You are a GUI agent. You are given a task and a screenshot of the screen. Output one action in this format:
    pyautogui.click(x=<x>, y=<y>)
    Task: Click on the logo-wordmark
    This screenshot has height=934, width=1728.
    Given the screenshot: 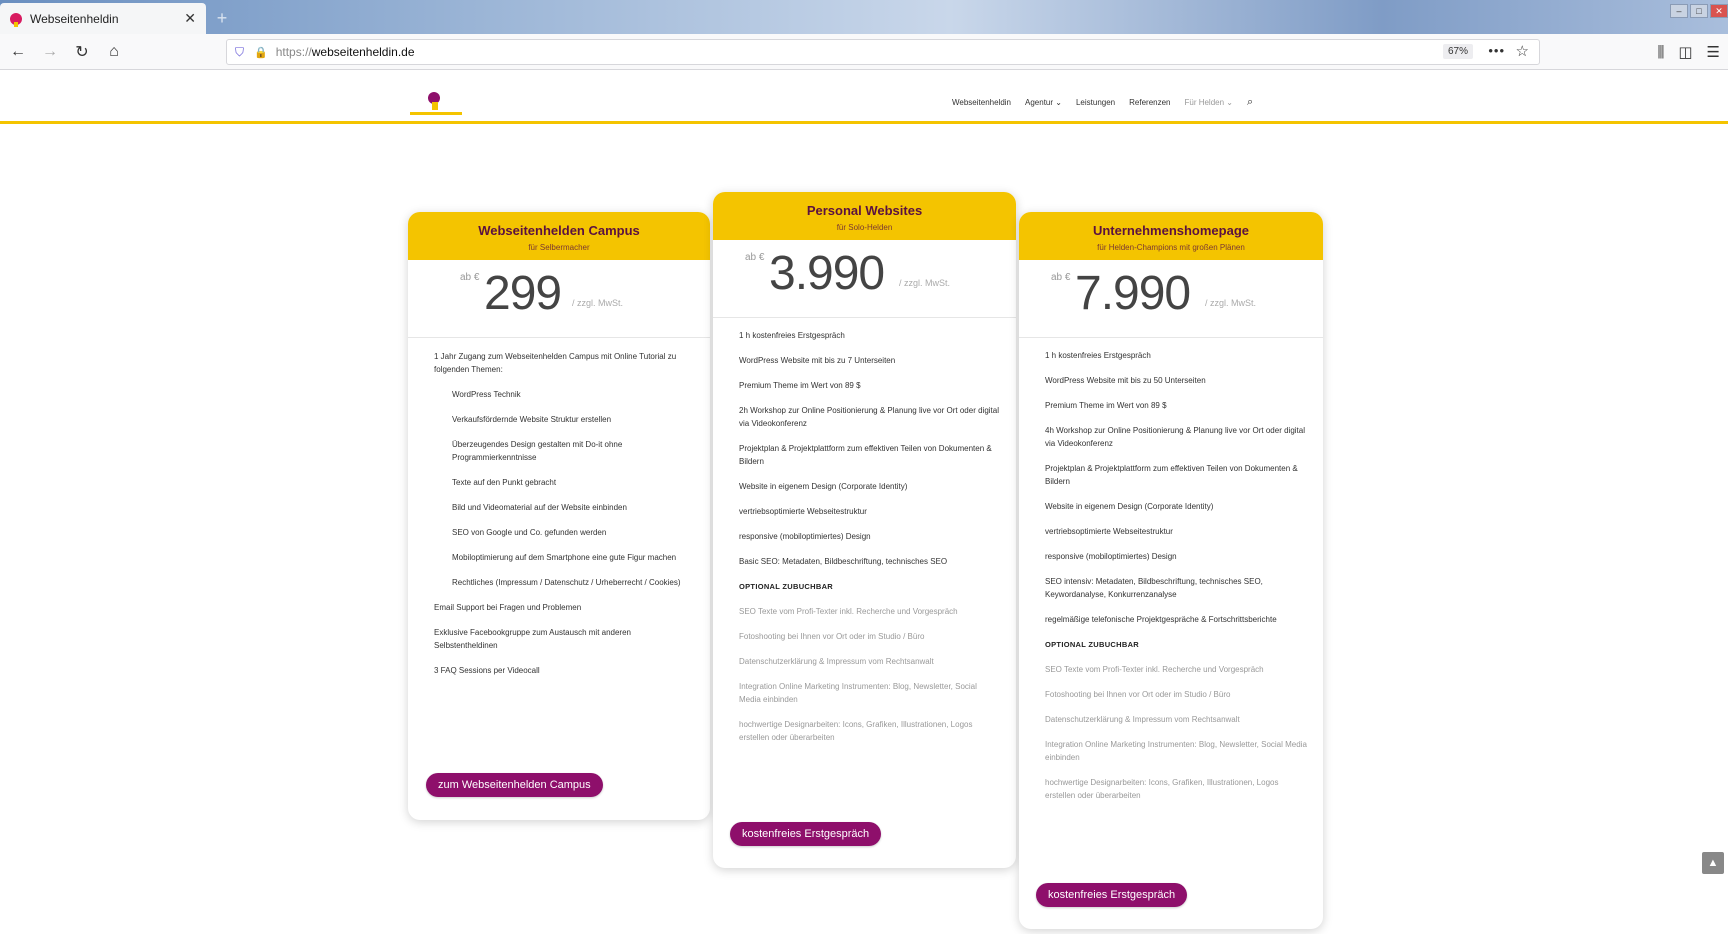 What is the action you would take?
    pyautogui.click(x=436, y=113)
    